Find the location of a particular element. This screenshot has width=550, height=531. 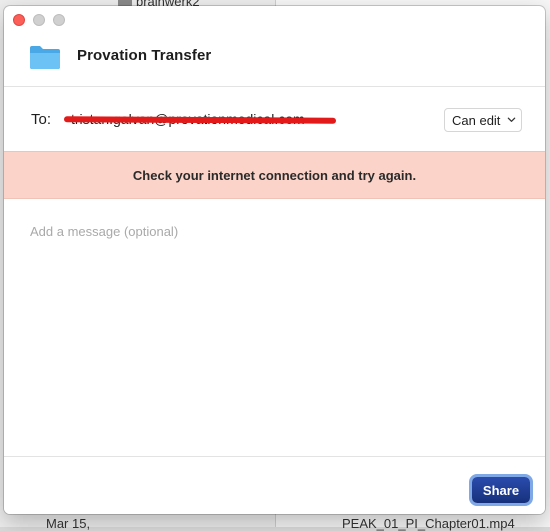

background-date-label: Mar 15, is located at coordinates (68, 523).